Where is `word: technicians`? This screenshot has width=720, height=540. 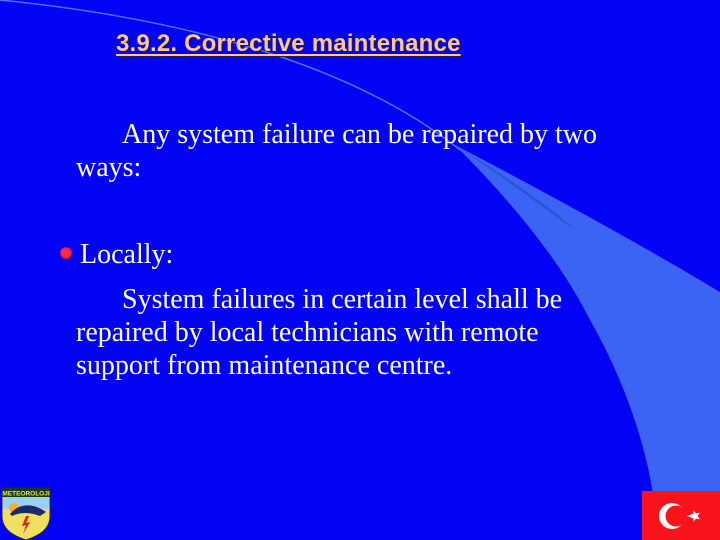 word: technicians is located at coordinates (334, 332).